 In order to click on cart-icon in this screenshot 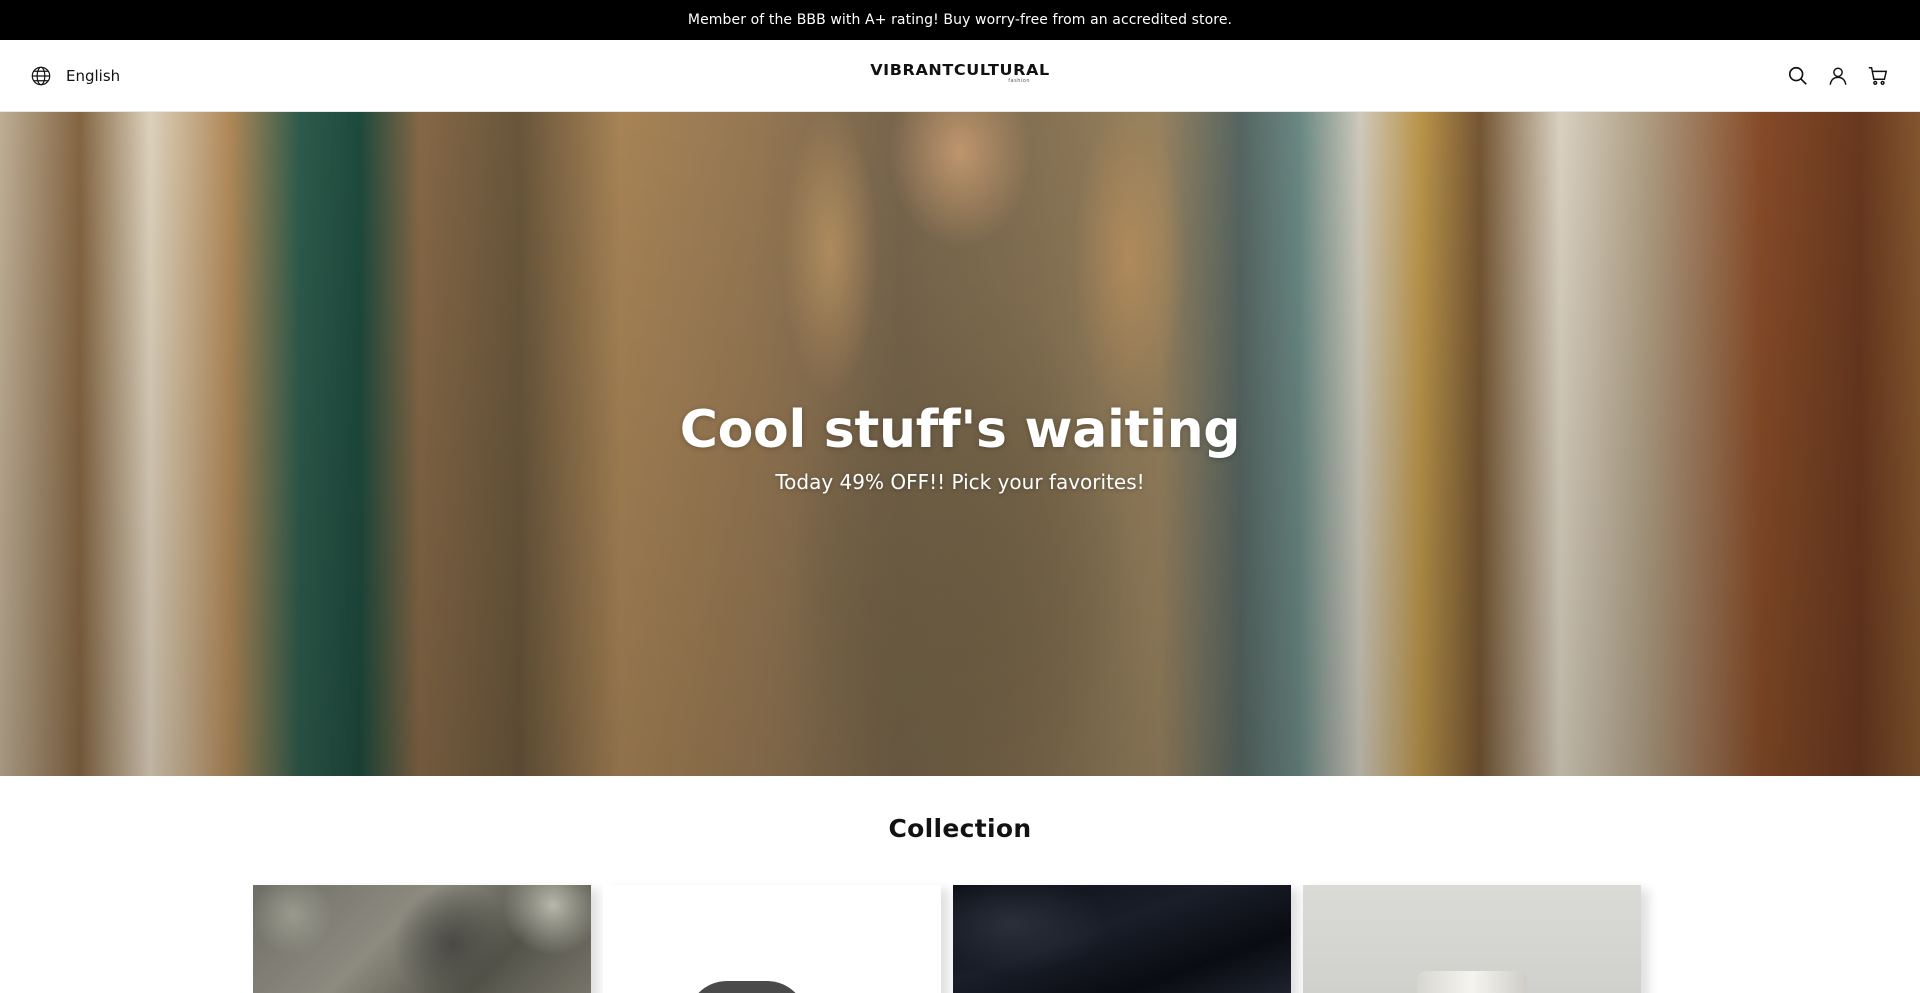, I will do `click(1878, 76)`.